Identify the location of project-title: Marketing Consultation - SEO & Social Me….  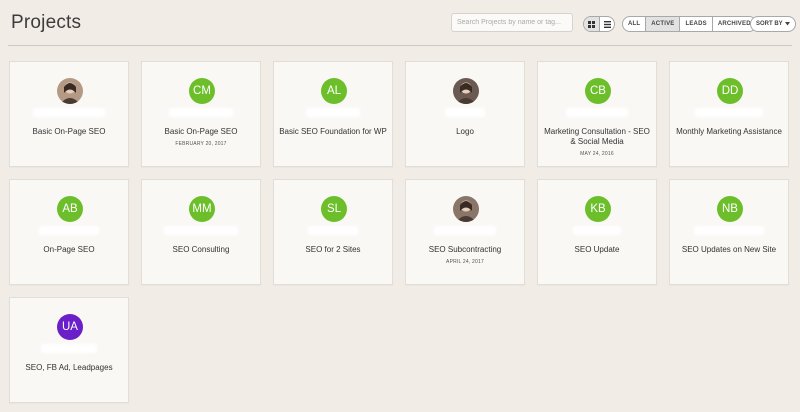
(597, 136).